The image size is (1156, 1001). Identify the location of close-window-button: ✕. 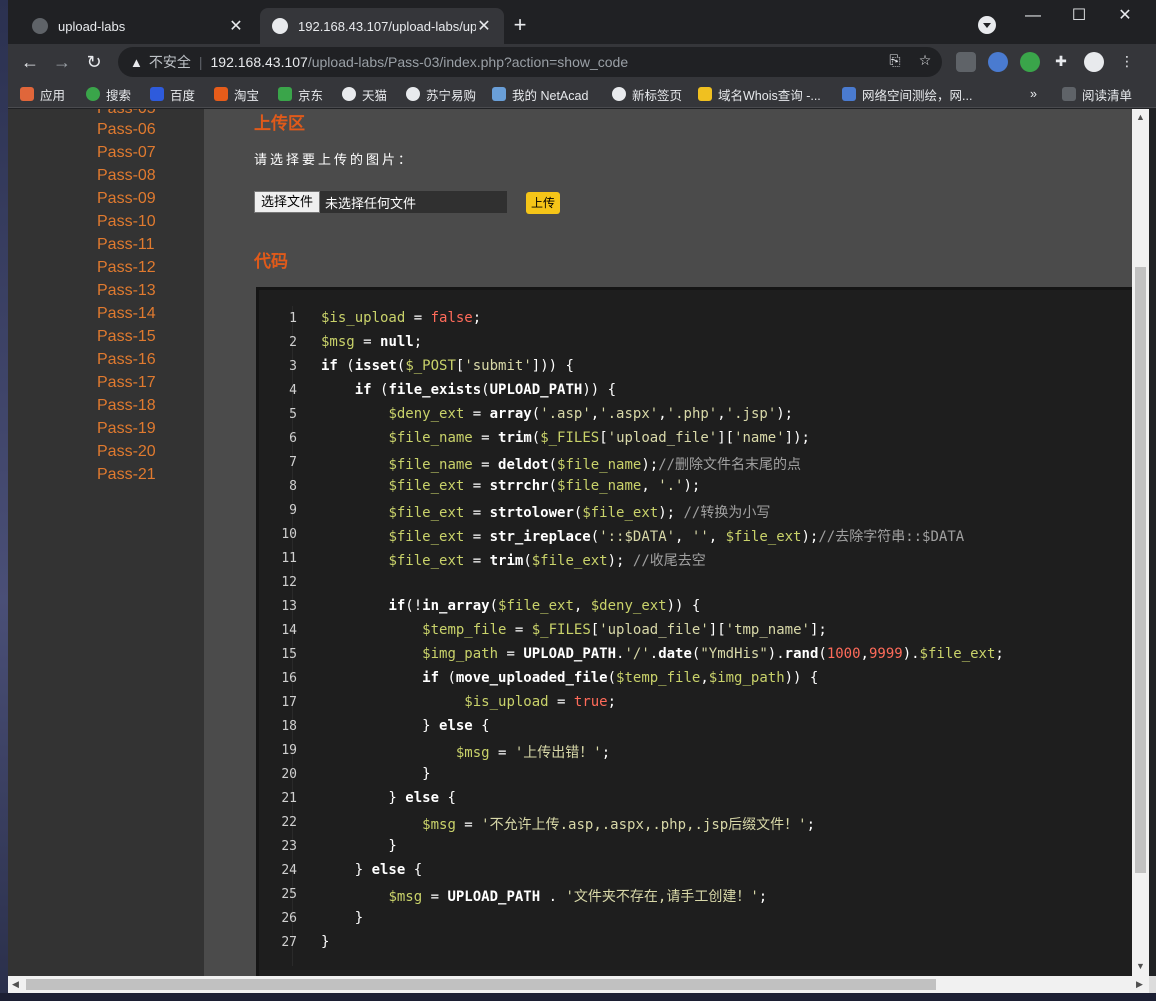
(1125, 16).